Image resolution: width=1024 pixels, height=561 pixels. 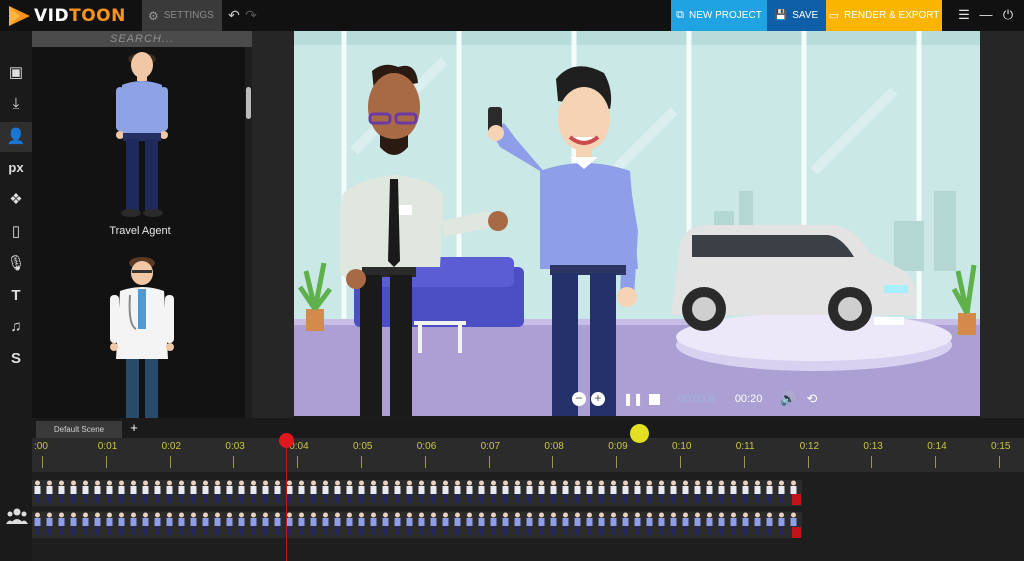 I want to click on app-logo: VIDTOON, so click(x=66, y=15).